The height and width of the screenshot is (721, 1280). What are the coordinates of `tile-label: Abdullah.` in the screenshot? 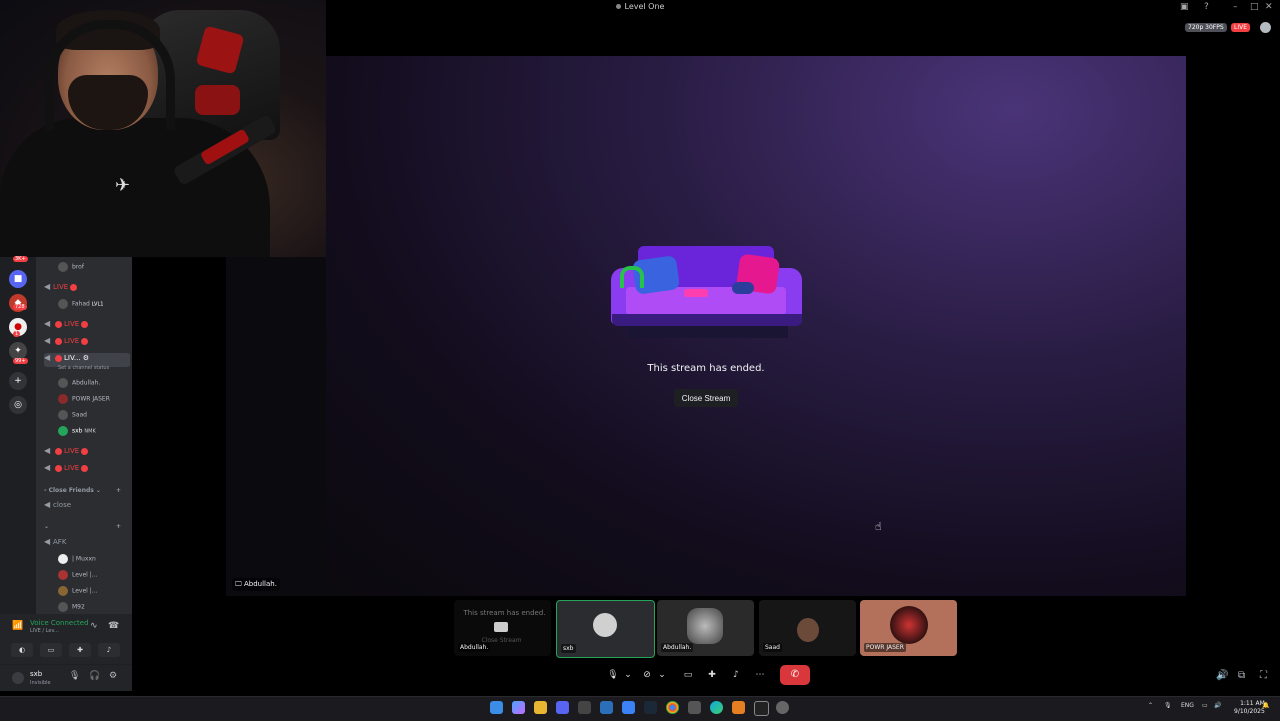 It's located at (677, 647).